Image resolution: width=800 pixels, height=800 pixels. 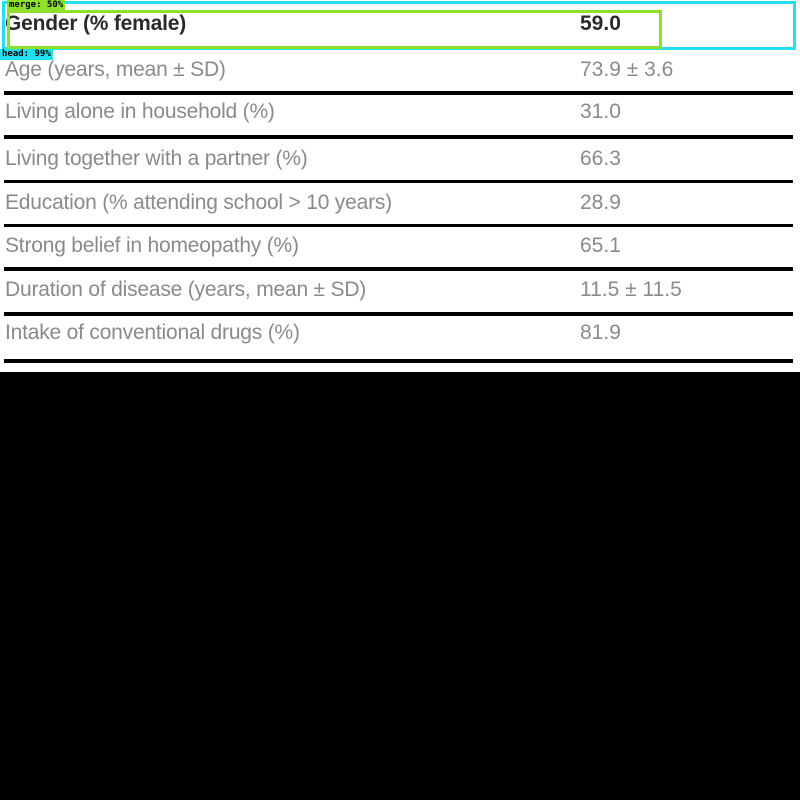 What do you see at coordinates (600, 111) in the screenshot?
I see `row-value: 31.0` at bounding box center [600, 111].